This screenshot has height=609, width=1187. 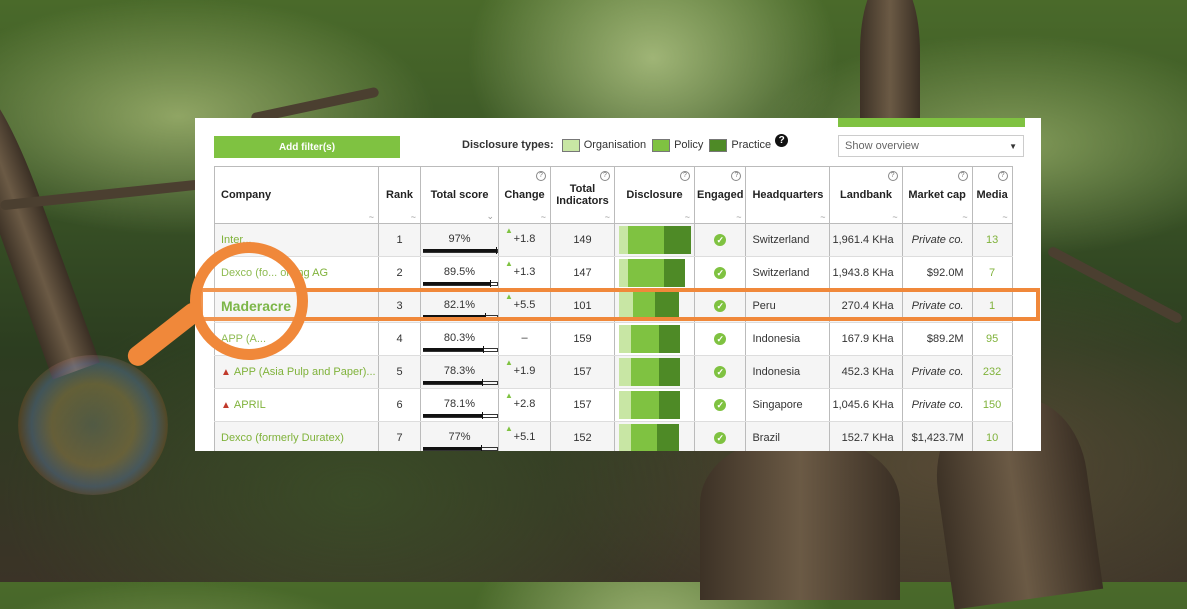 I want to click on landbank-cell: 1,961.4 KHa, so click(x=866, y=240).